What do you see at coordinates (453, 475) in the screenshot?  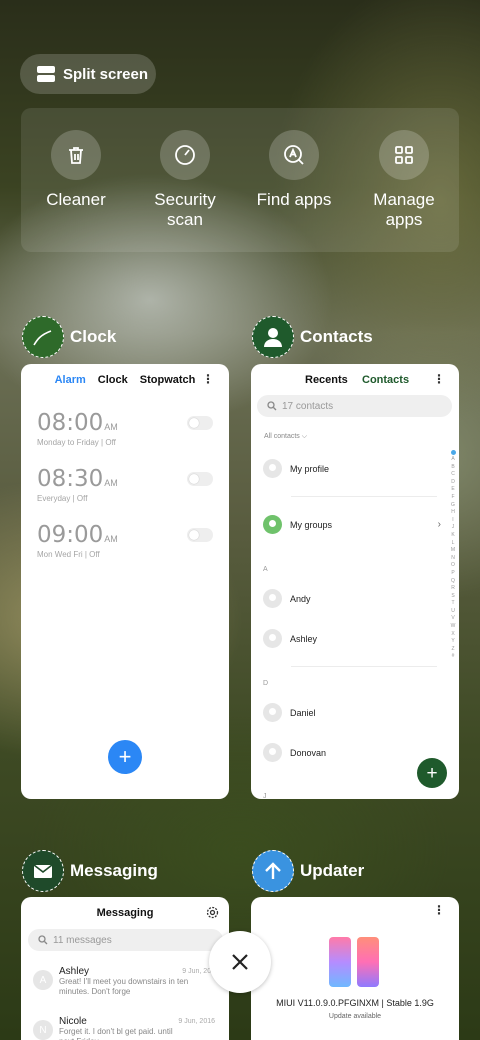 I see `alphabet-index-letter: C` at bounding box center [453, 475].